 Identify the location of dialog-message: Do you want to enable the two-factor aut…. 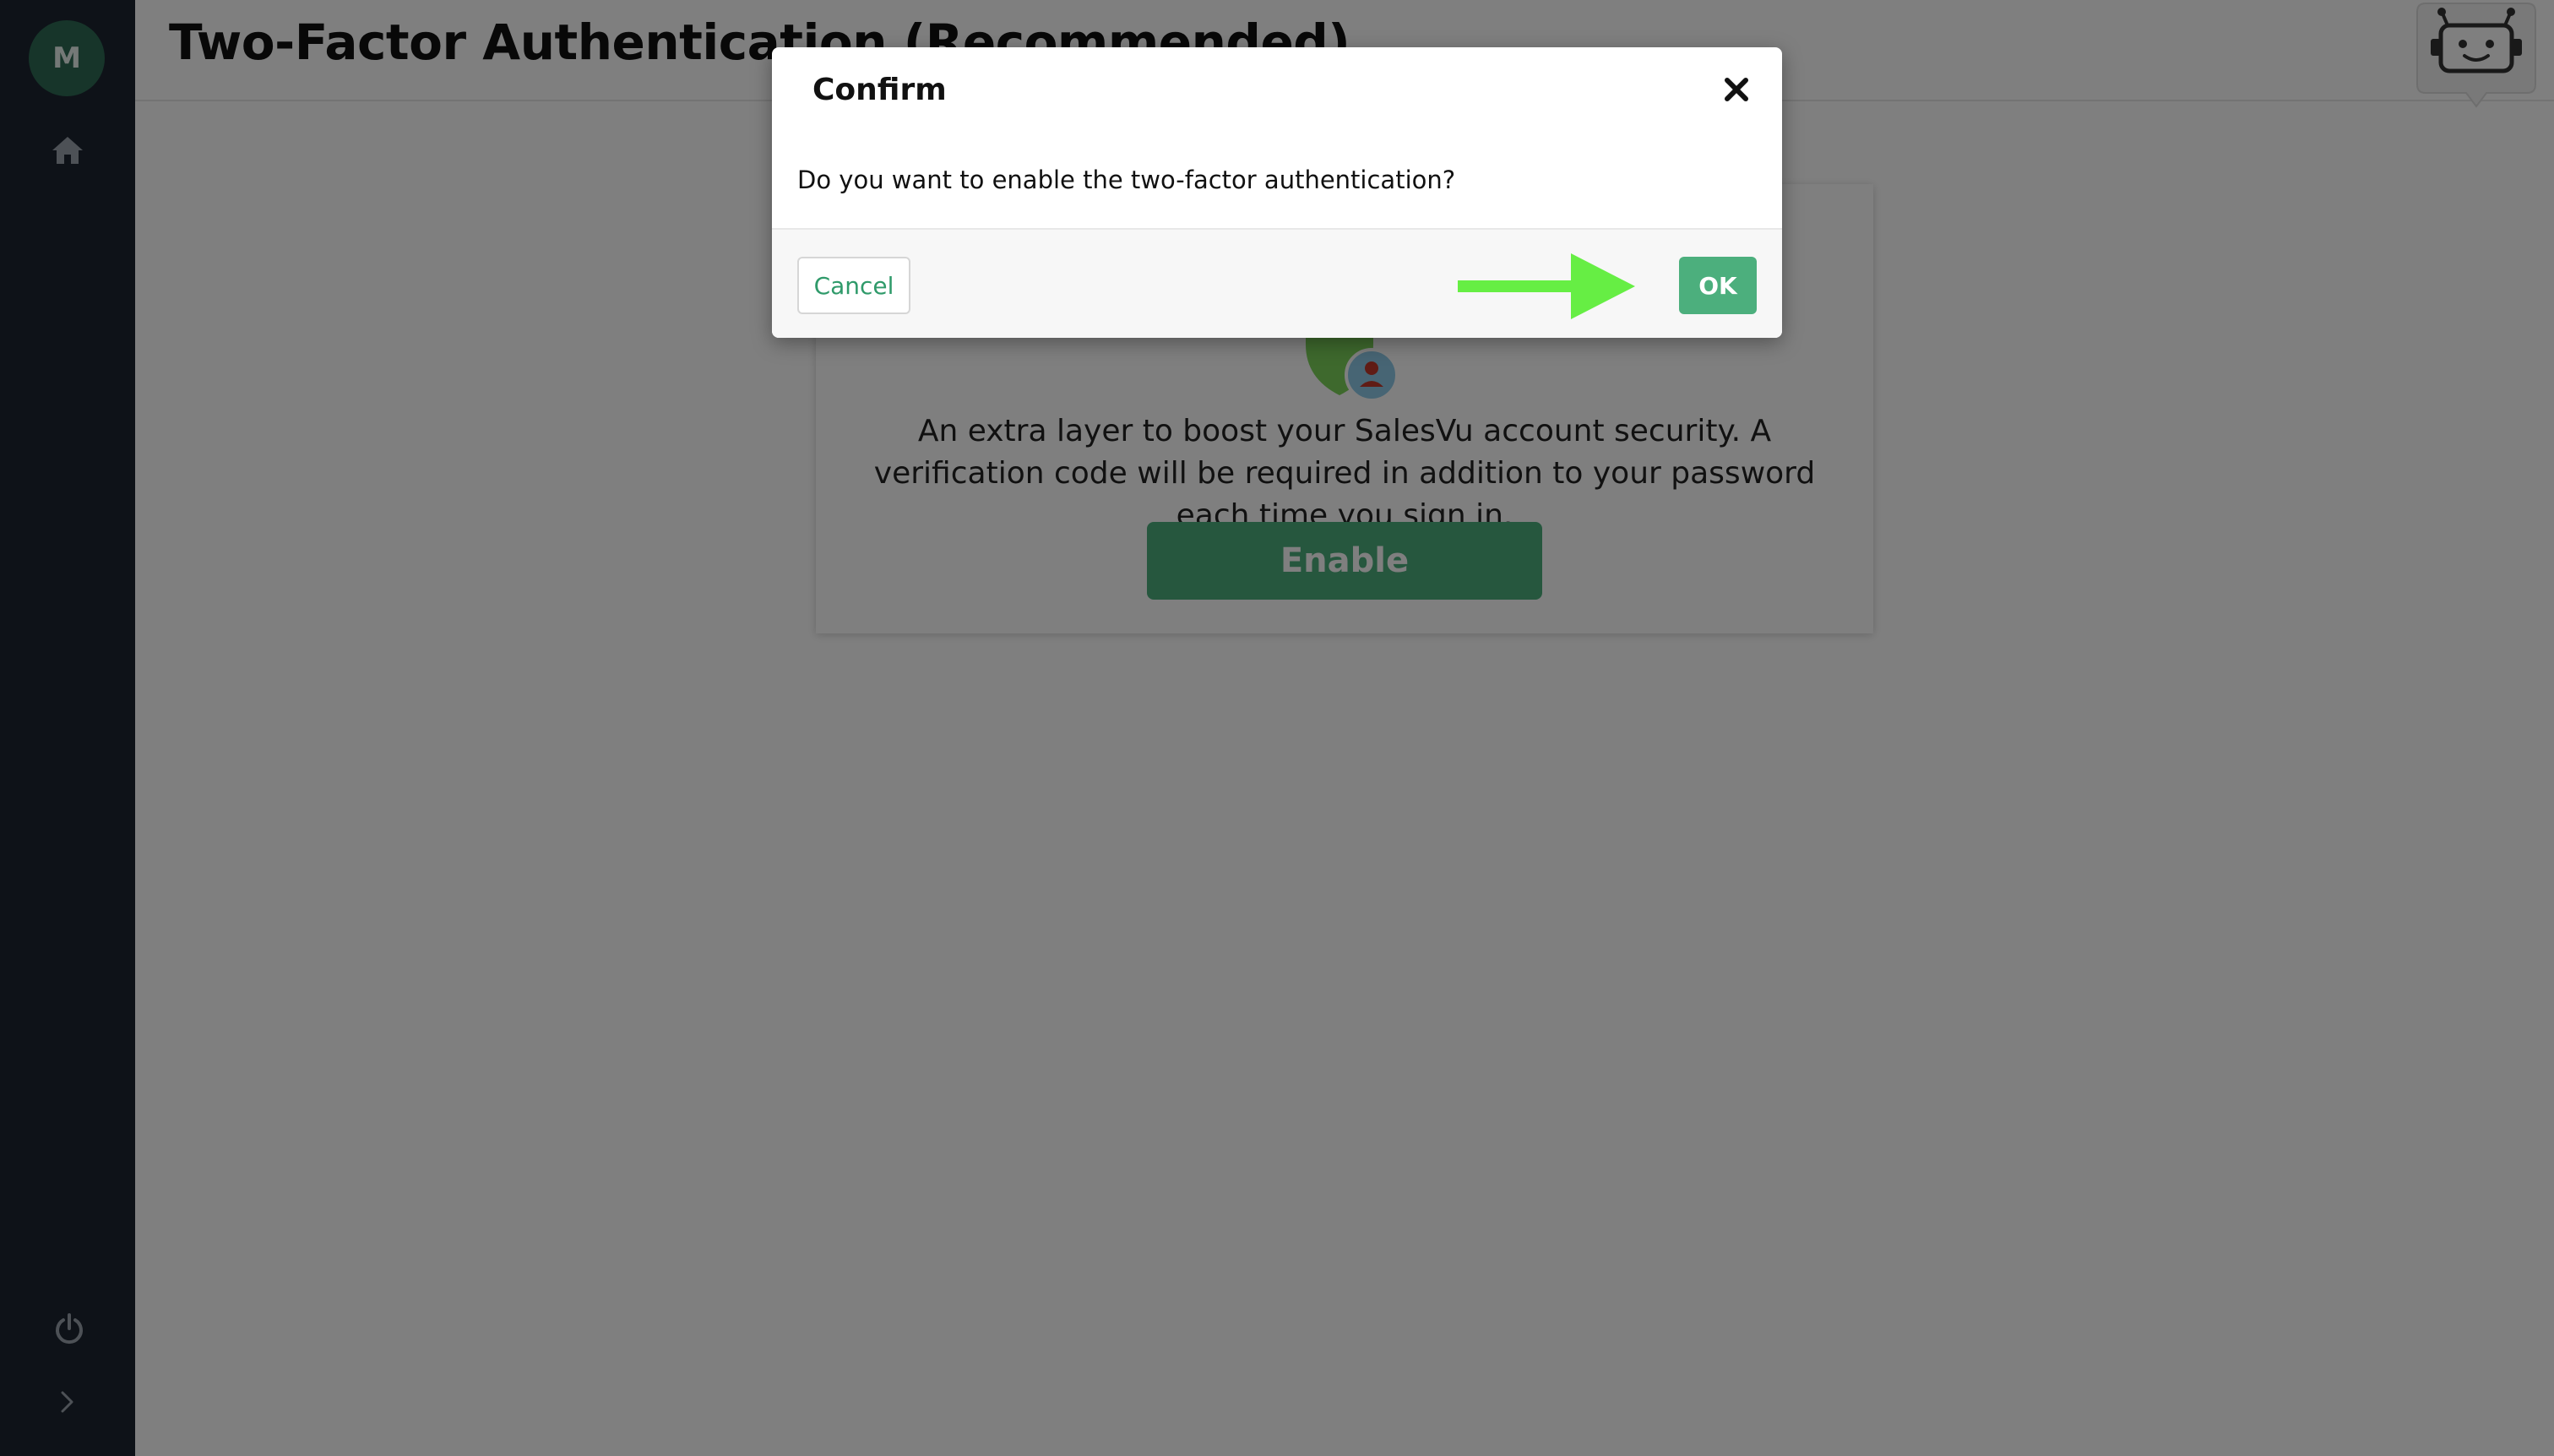
(1126, 180).